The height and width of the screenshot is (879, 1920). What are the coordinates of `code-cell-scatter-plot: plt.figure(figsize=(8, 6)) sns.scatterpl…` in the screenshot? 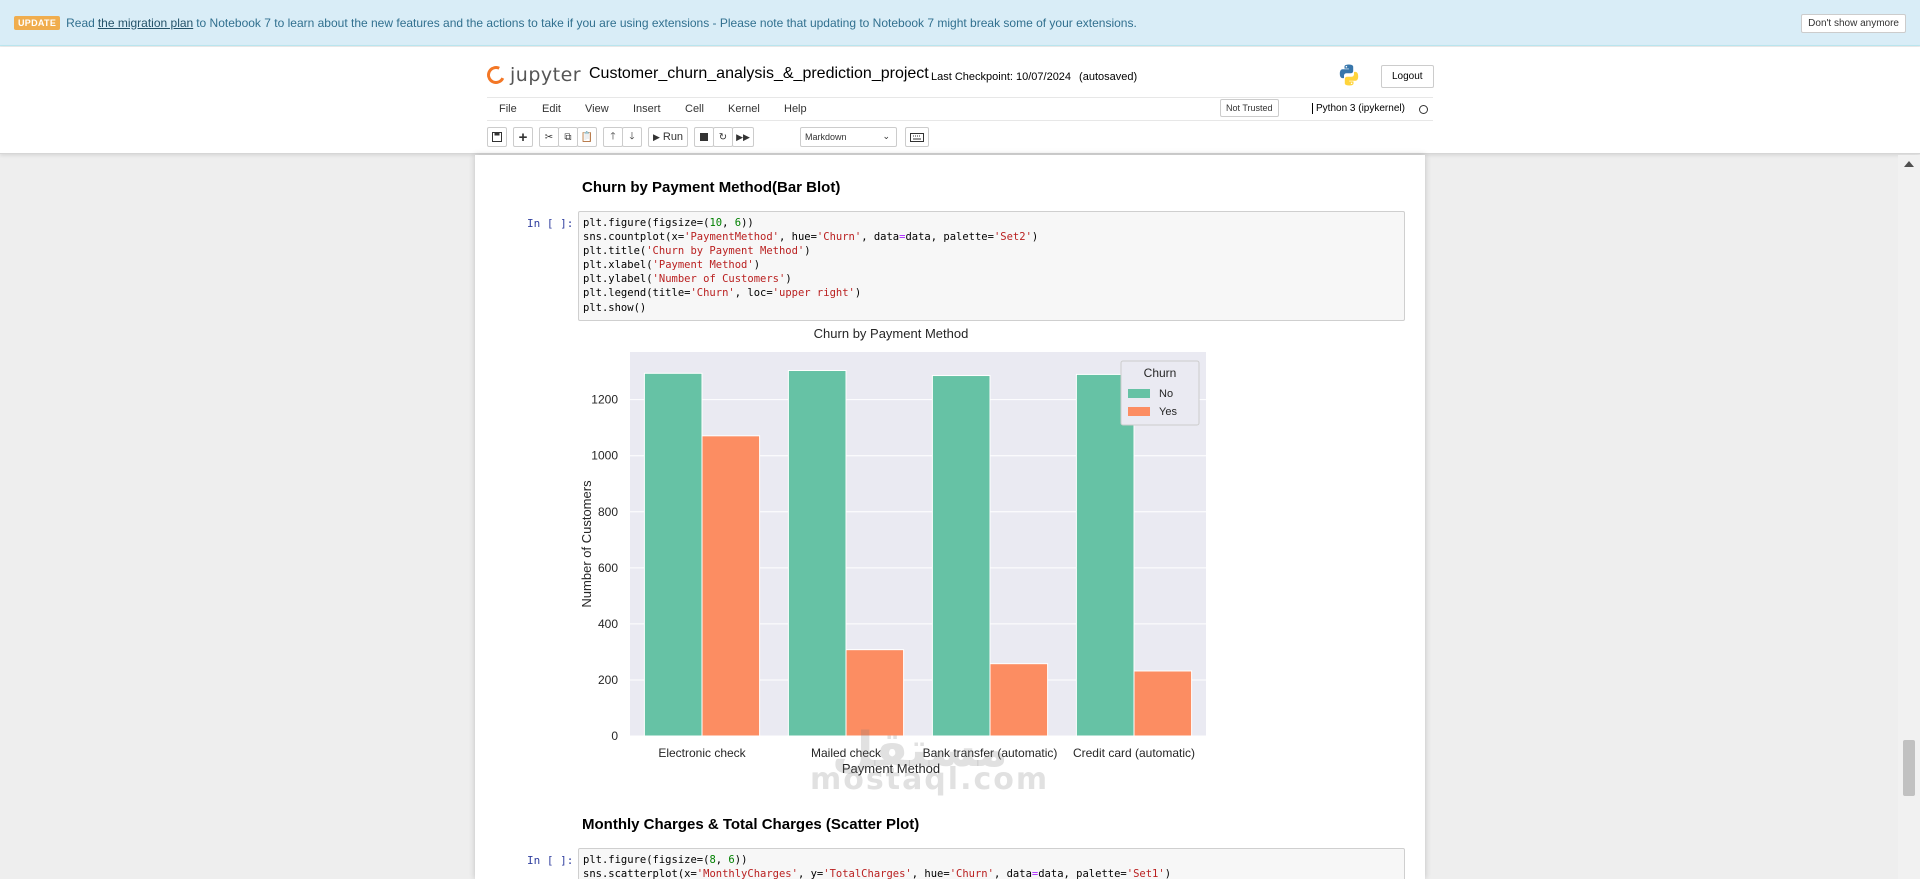 It's located at (991, 863).